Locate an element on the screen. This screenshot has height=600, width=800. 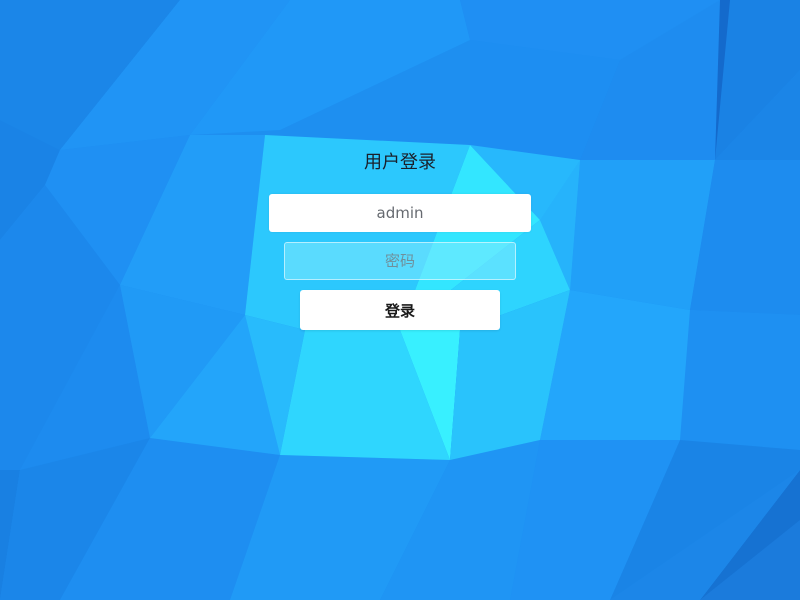
username-input is located at coordinates (400, 213).